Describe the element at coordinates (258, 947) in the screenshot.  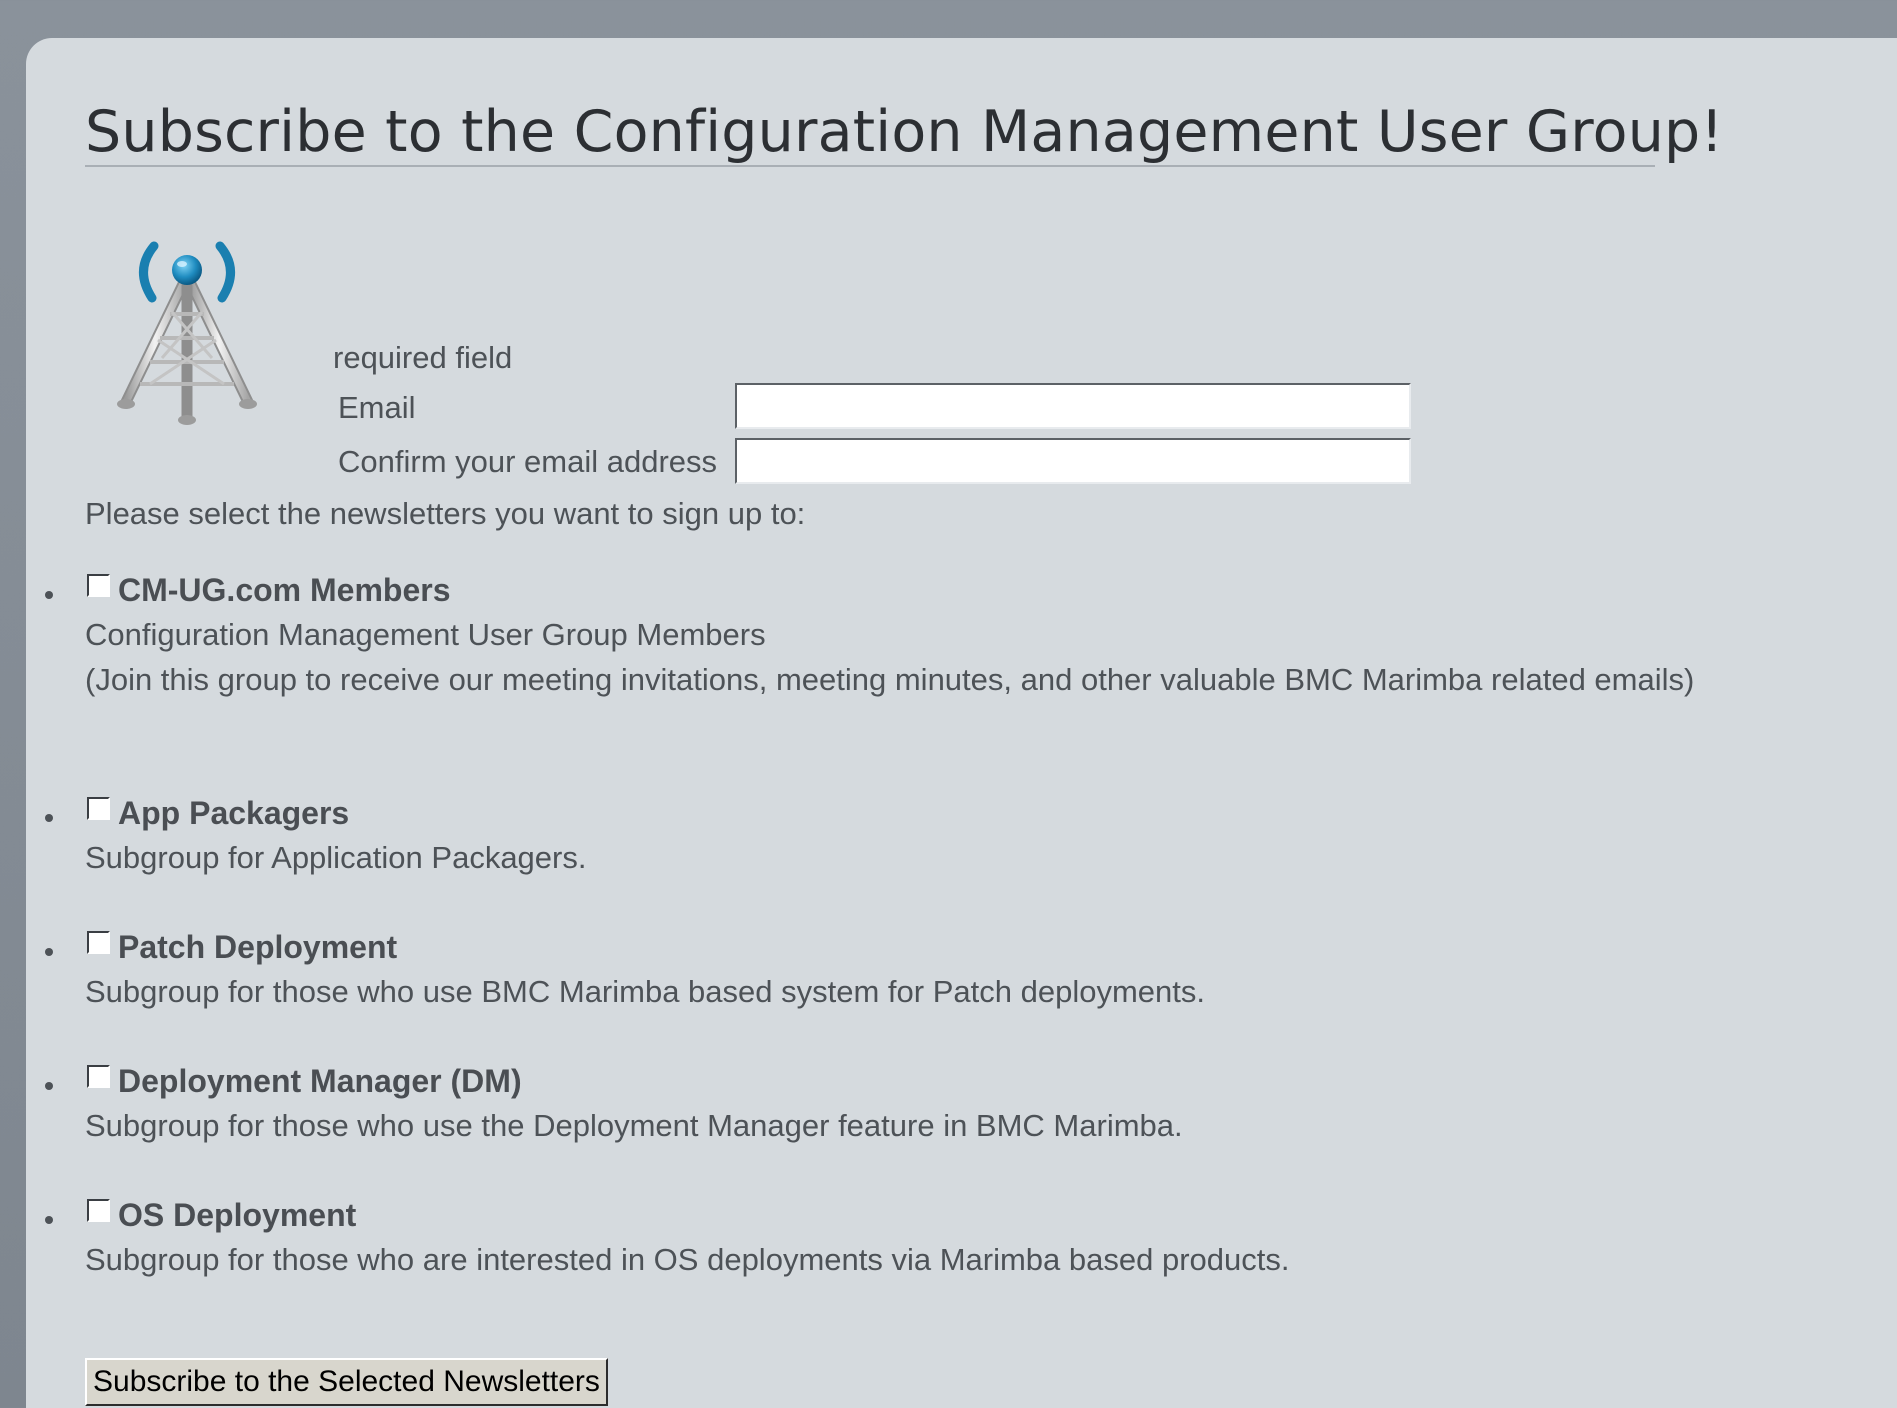
I see `newsletter-title: Patch Deployment` at that location.